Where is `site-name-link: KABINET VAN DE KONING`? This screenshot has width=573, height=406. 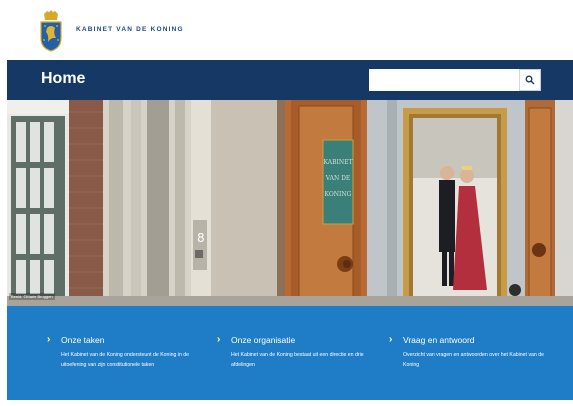
site-name-link: KABINET VAN DE KONING is located at coordinates (130, 29).